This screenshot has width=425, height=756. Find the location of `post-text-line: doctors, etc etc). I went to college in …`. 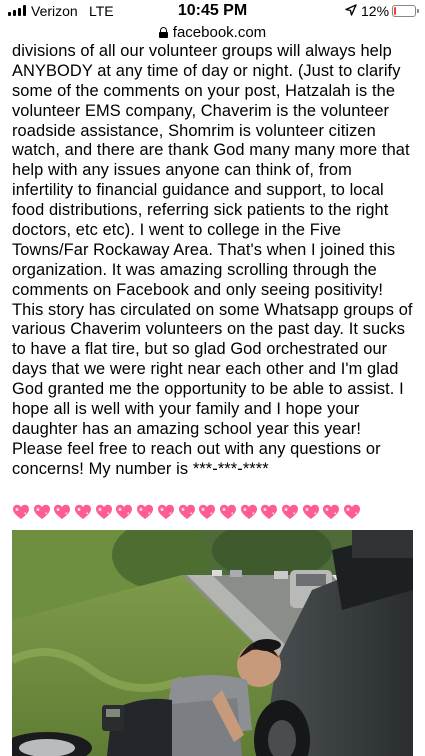

post-text-line: doctors, etc etc). I went to college in … is located at coordinates (177, 230).